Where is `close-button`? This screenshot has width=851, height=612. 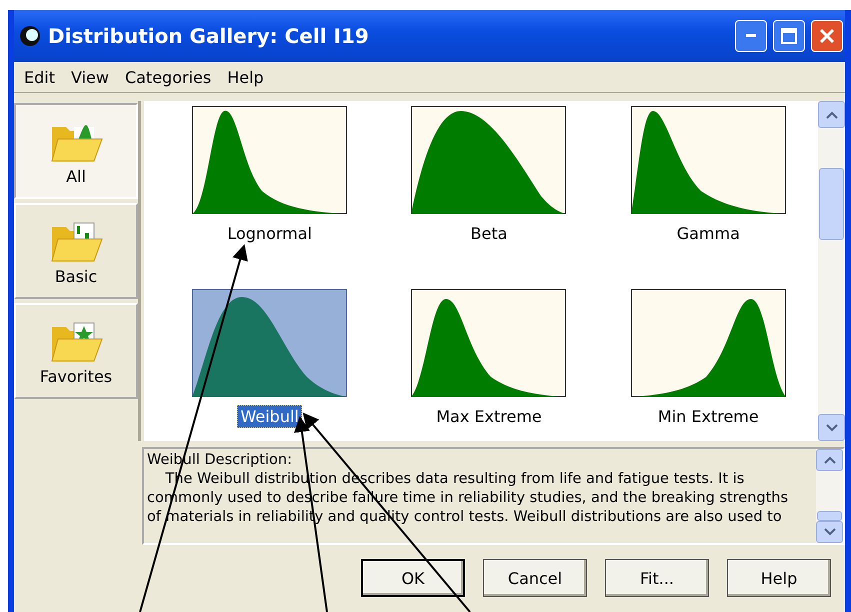 close-button is located at coordinates (827, 36).